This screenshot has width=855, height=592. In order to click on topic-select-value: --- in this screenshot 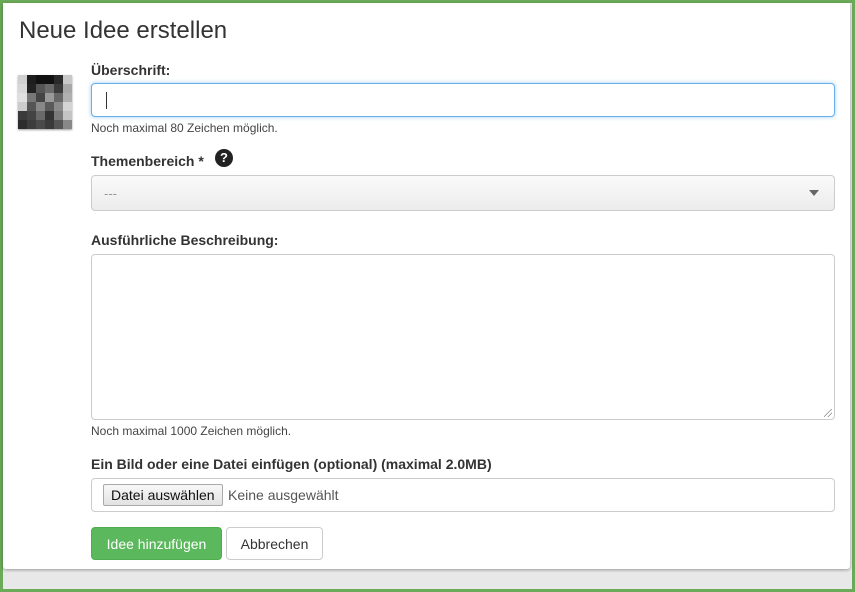, I will do `click(110, 193)`.